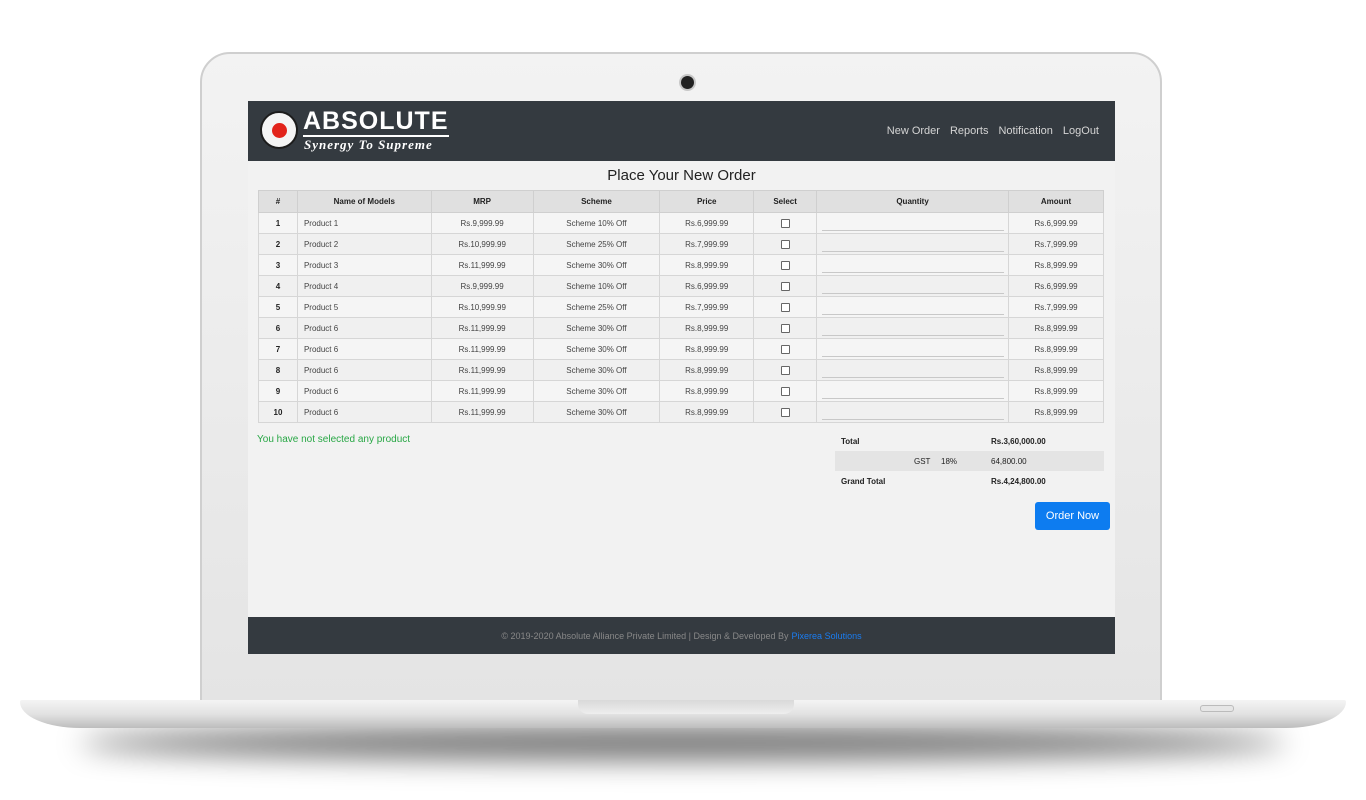  What do you see at coordinates (482, 201) in the screenshot?
I see `header-mrp: MRP` at bounding box center [482, 201].